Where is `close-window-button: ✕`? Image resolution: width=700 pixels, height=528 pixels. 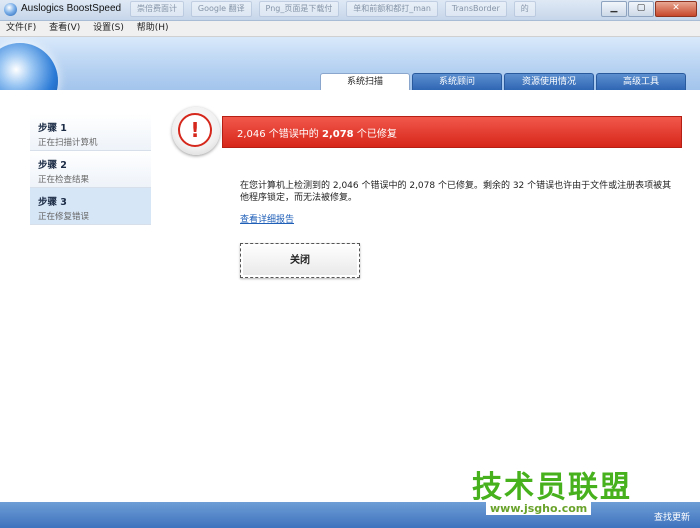
close-window-button: ✕ is located at coordinates (676, 9).